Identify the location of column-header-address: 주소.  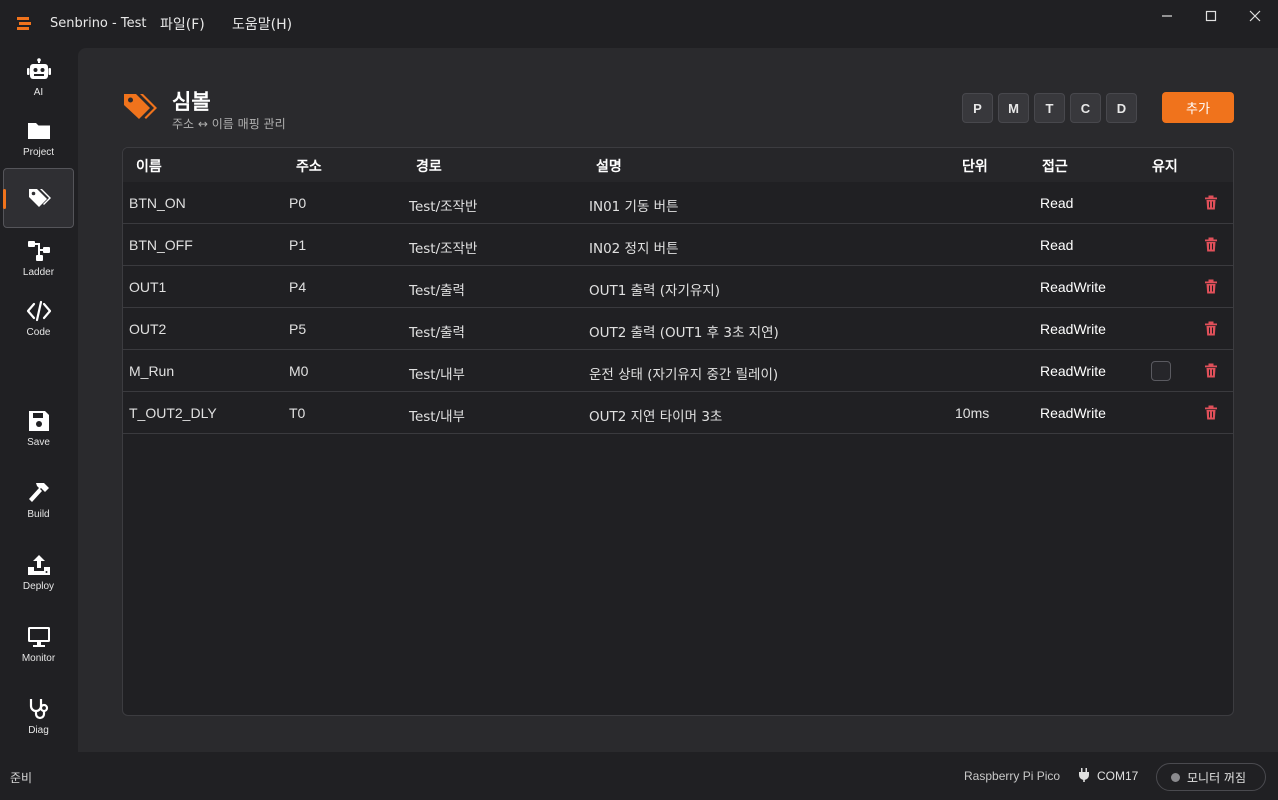
(309, 166).